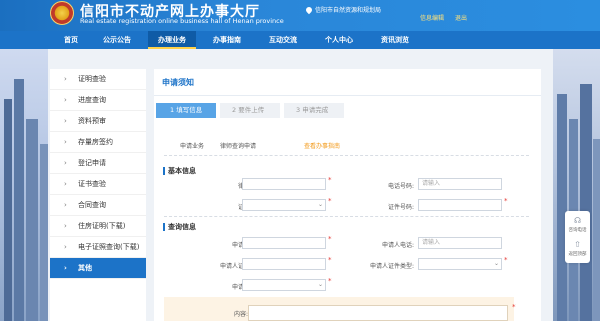  I want to click on step-upload-docs: 2 要件上传, so click(250, 110).